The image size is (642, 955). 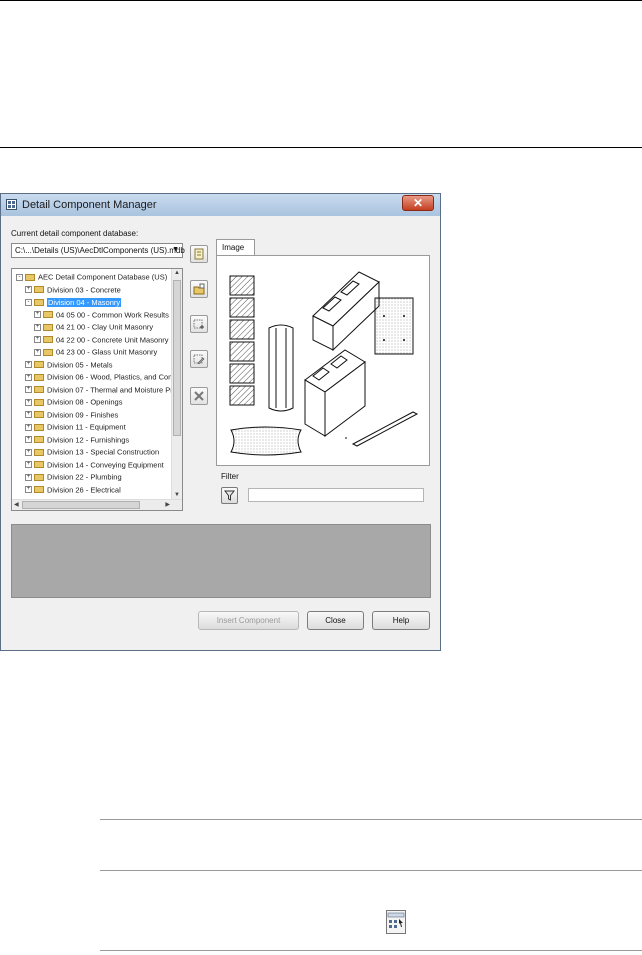 I want to click on title-bar: Detail Component Manager ✕, so click(x=220, y=205).